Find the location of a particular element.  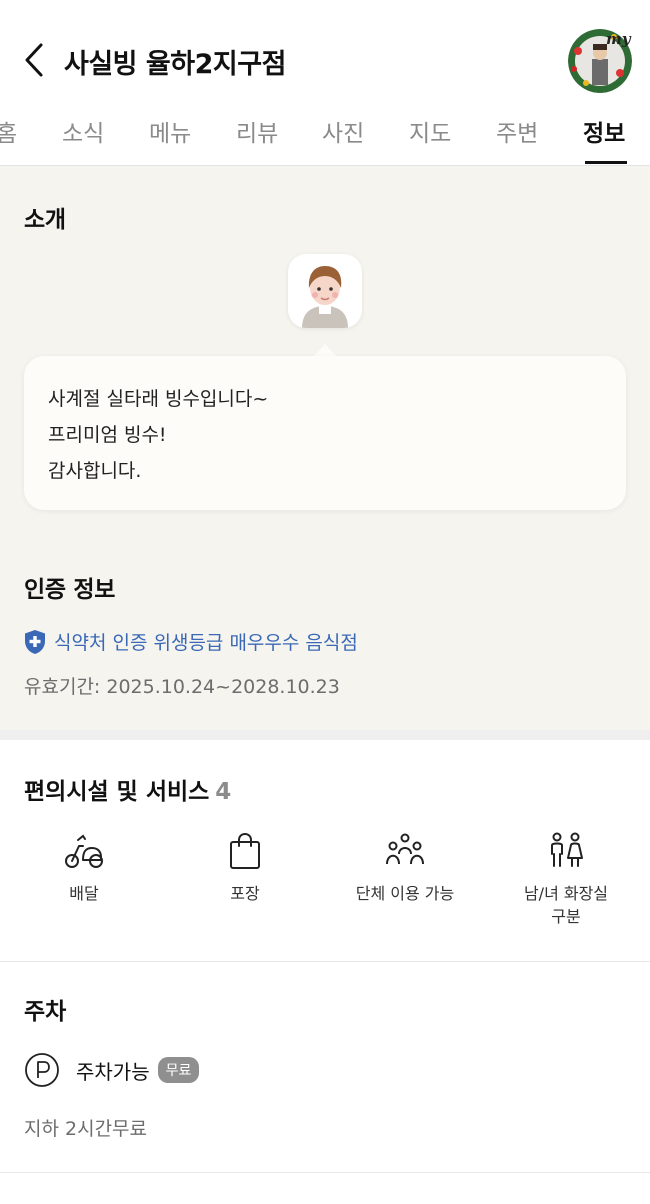

facility-group: 단체 이용 가능 is located at coordinates (405, 867).